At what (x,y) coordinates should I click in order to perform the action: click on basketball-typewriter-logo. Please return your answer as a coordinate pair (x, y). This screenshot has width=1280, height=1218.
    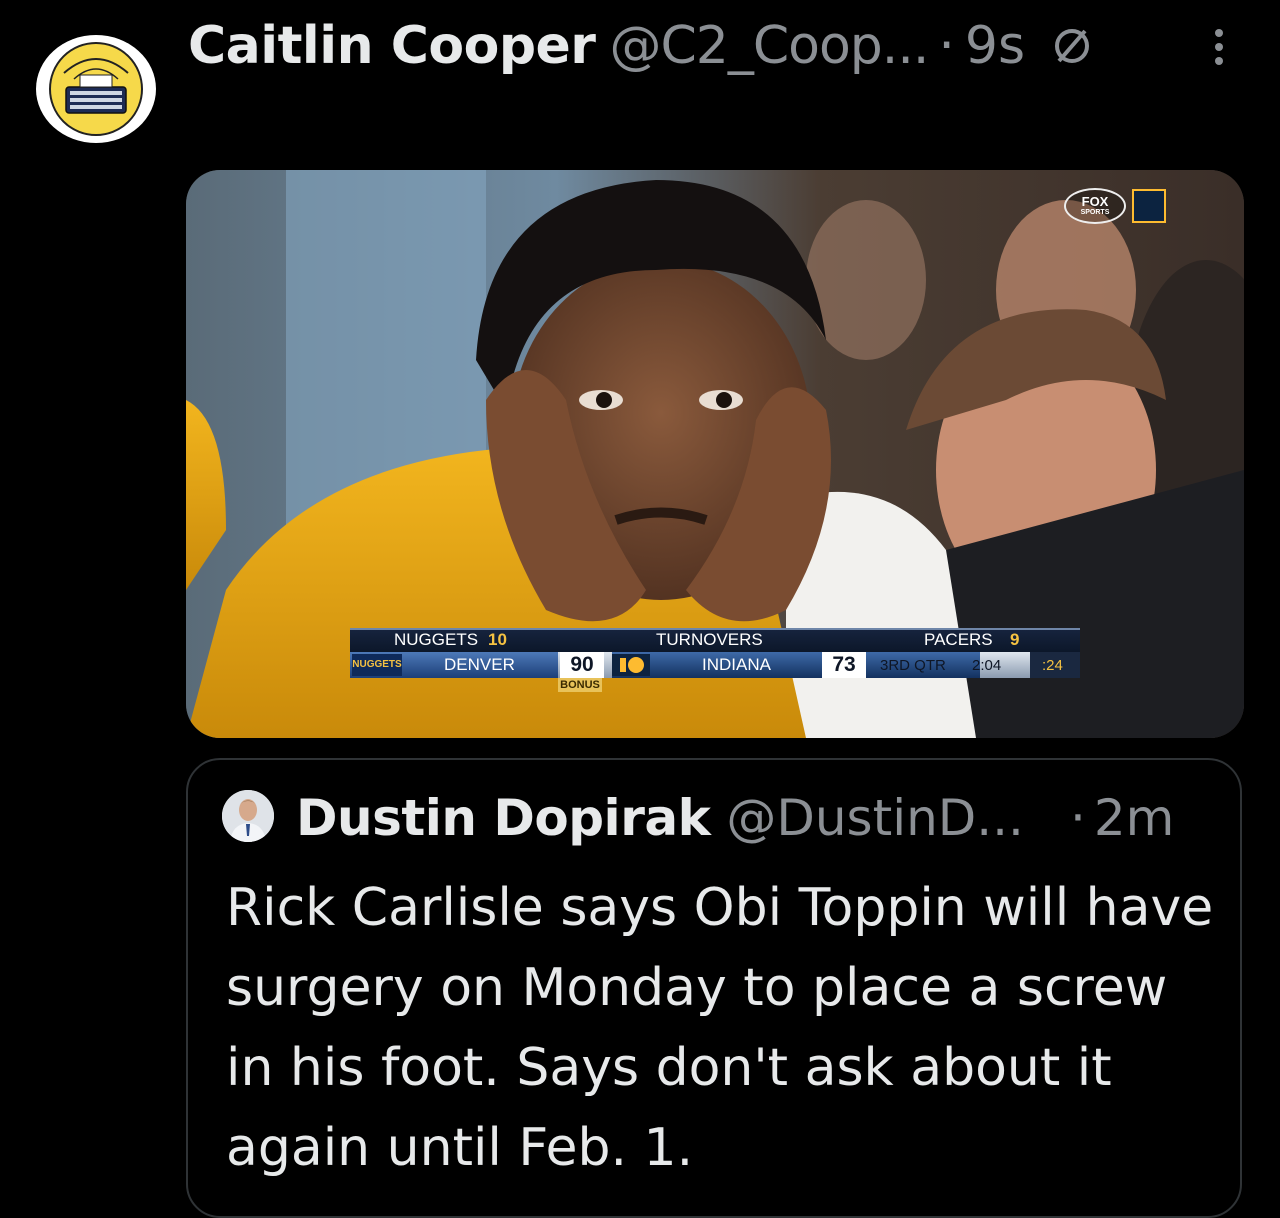
    Looking at the image, I should click on (96, 89).